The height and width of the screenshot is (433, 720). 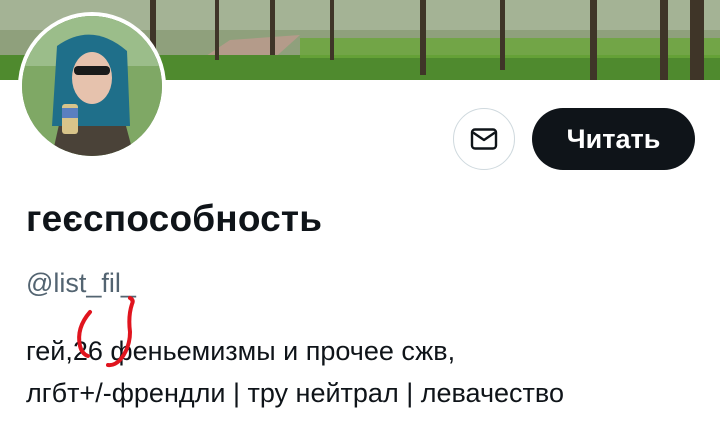 I want to click on message-button, so click(x=484, y=139).